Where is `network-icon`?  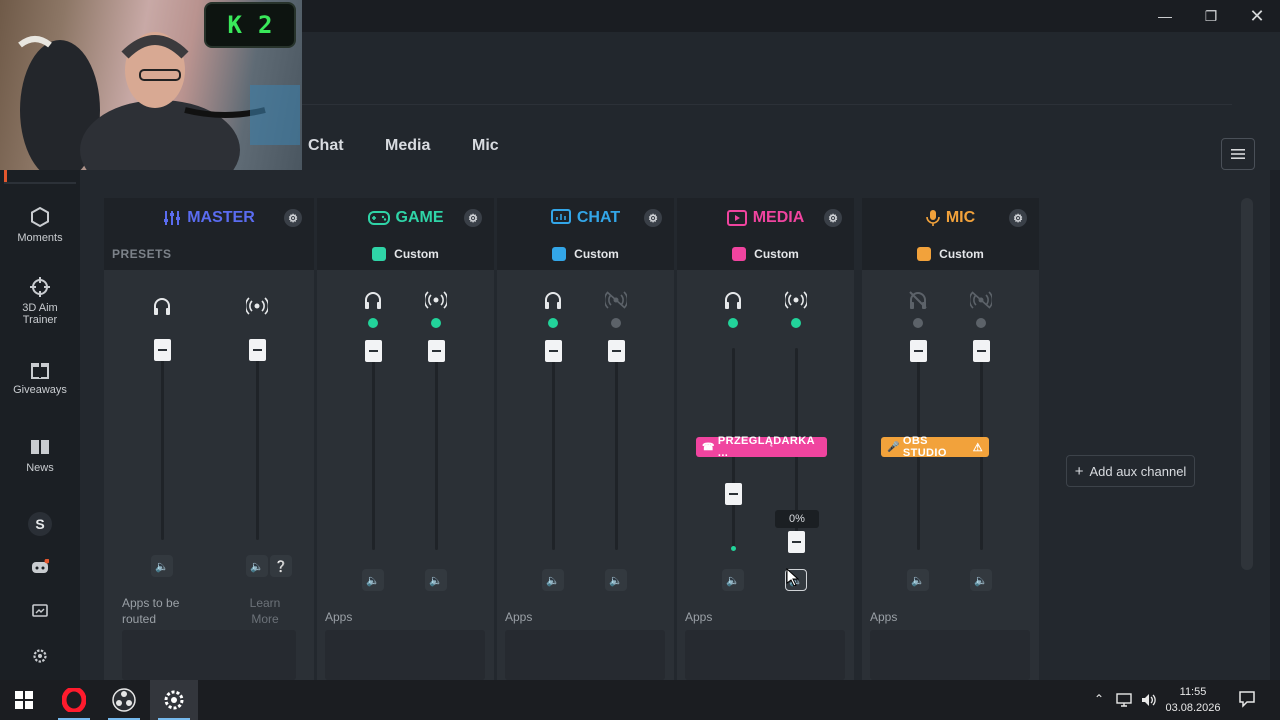 network-icon is located at coordinates (1125, 700).